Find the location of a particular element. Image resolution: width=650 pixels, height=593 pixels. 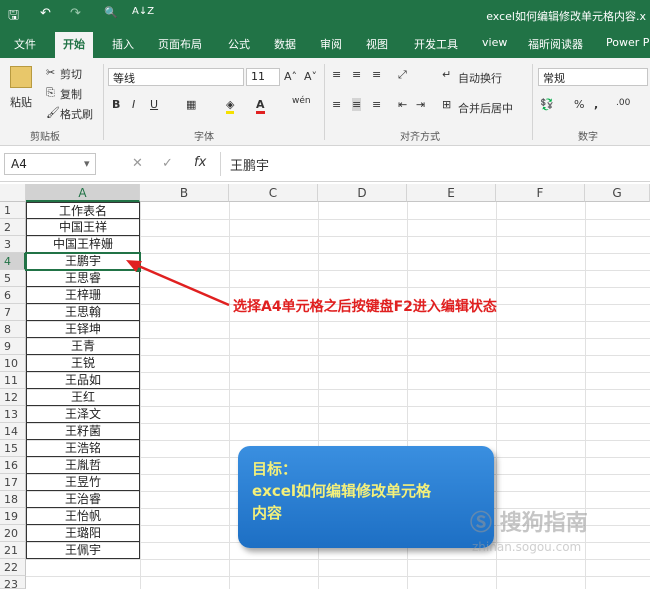

watermark-url: zhinan.sogou.com is located at coordinates (527, 547).